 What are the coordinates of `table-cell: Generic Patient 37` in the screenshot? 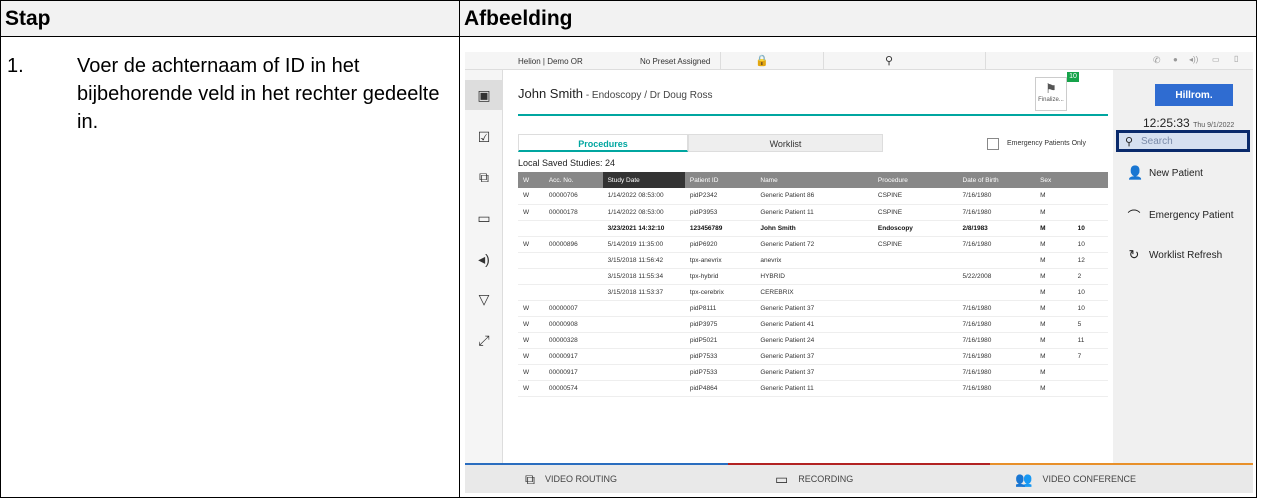 It's located at (814, 356).